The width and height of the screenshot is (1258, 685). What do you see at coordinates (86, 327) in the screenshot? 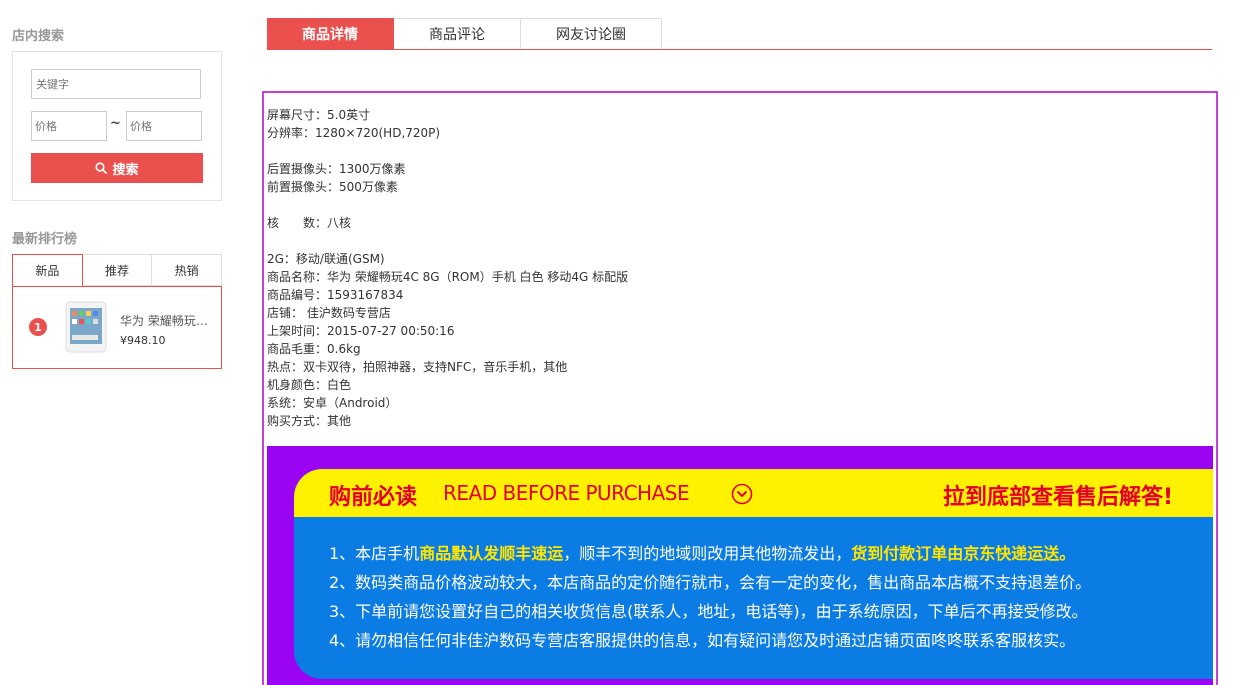
I see `product-thumbnail` at bounding box center [86, 327].